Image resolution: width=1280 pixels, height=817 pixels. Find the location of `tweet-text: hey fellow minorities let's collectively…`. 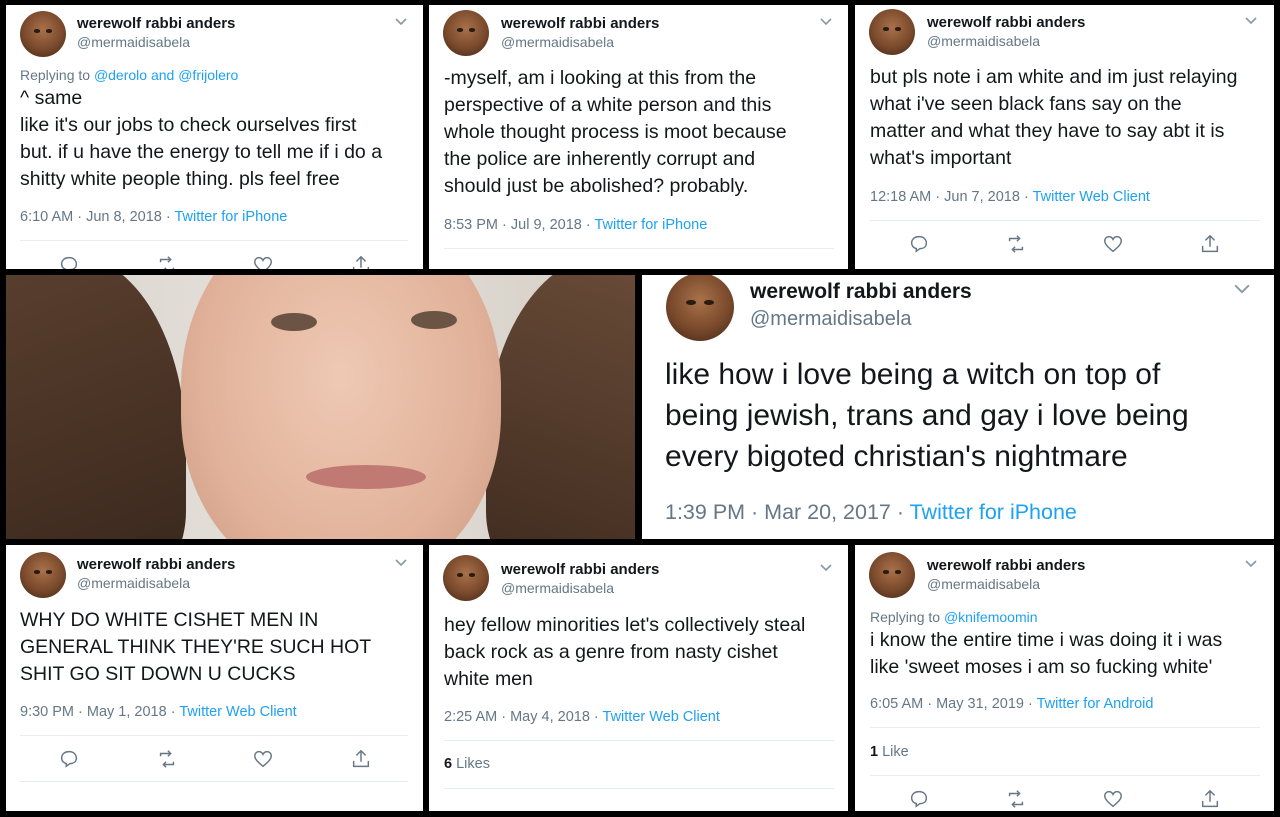

tweet-text: hey fellow minorities let's collectively… is located at coordinates (644, 652).